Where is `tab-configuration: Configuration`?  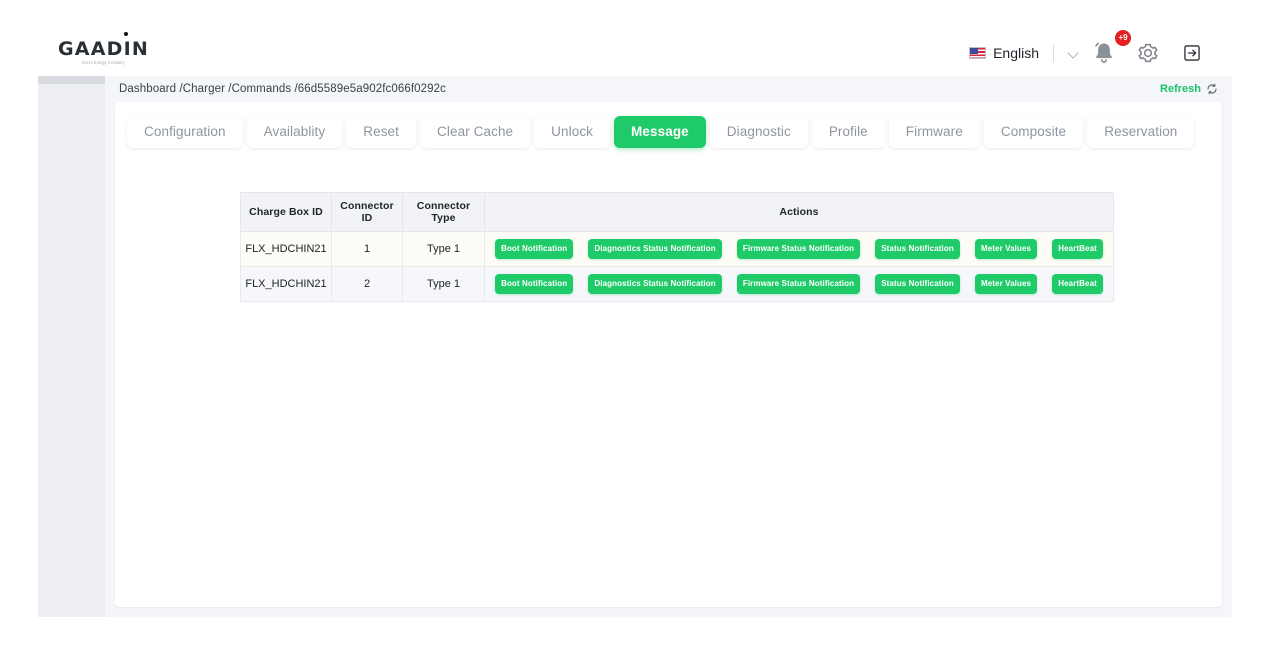 tab-configuration: Configuration is located at coordinates (185, 132).